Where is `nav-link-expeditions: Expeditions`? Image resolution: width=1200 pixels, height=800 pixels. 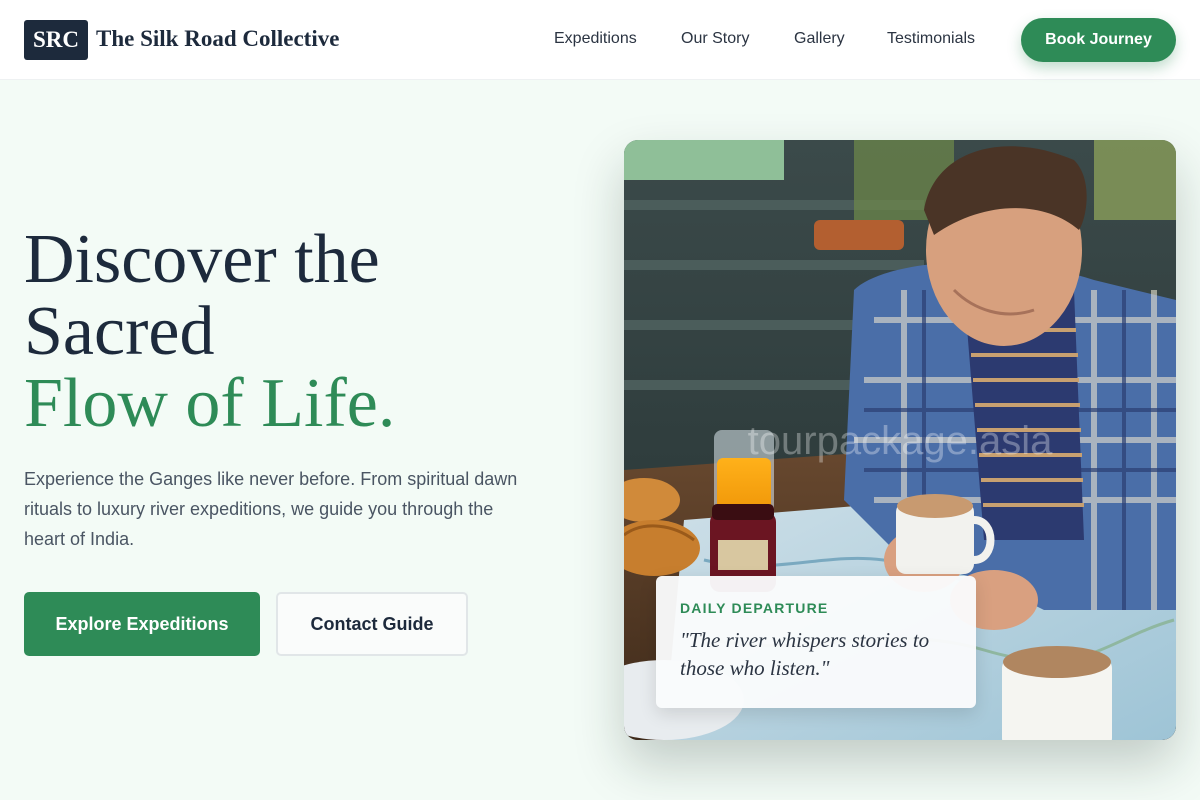
nav-link-expeditions: Expeditions is located at coordinates (595, 39).